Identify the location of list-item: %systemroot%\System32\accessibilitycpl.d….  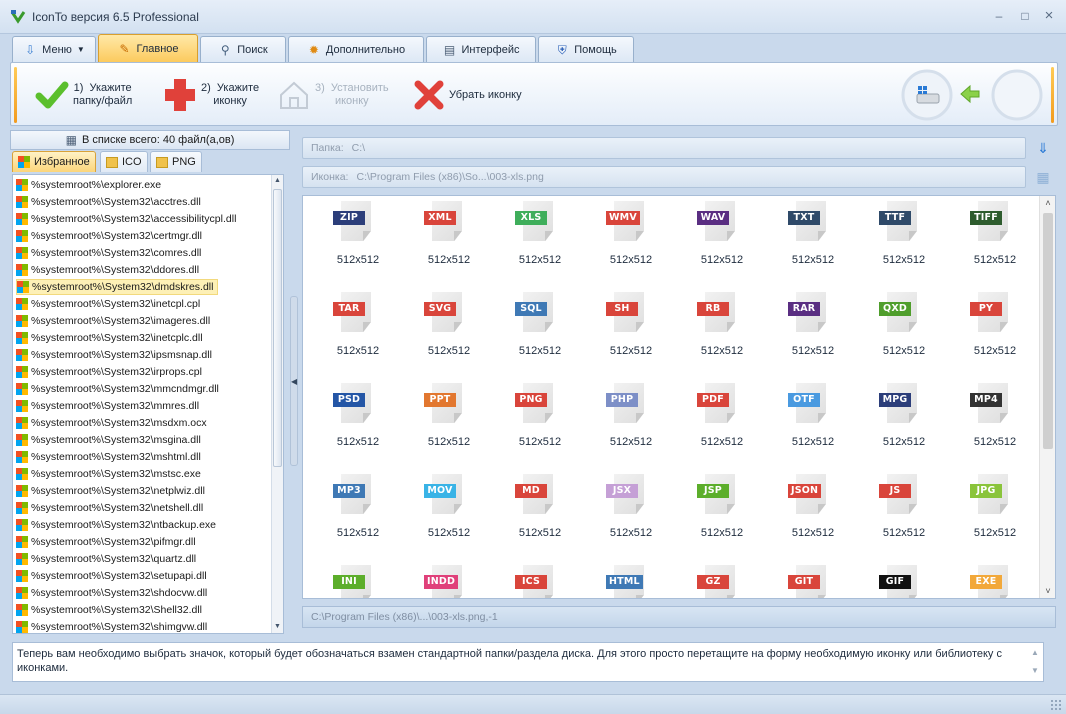
(128, 219).